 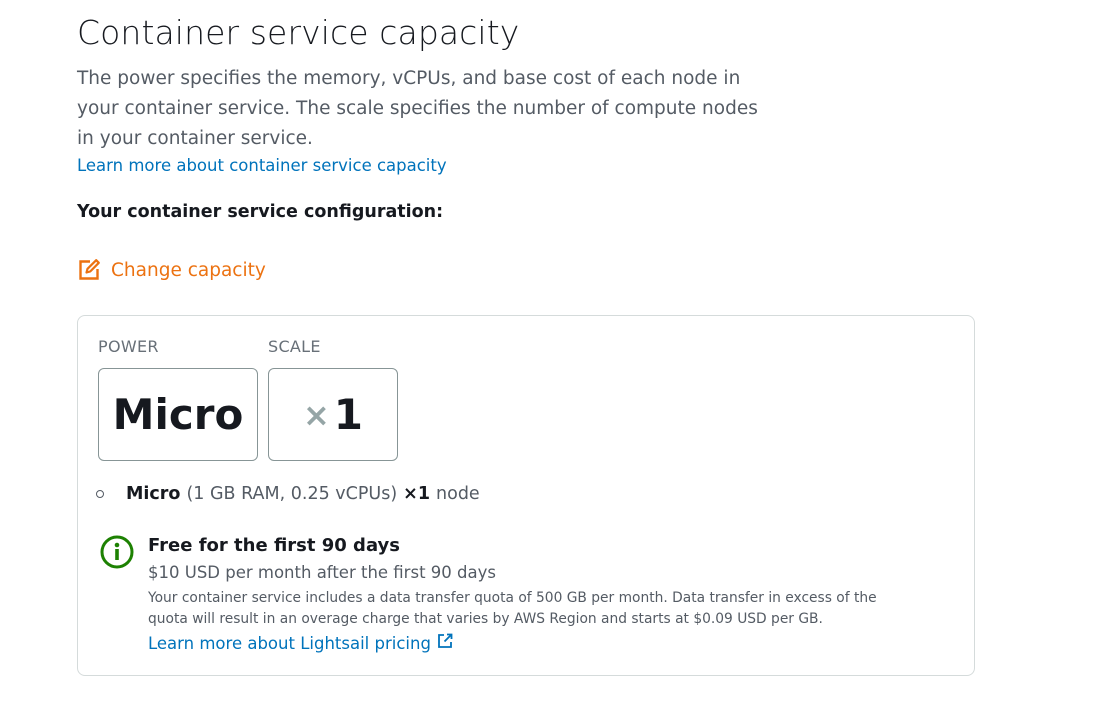 I want to click on edit-icon, so click(x=89, y=270).